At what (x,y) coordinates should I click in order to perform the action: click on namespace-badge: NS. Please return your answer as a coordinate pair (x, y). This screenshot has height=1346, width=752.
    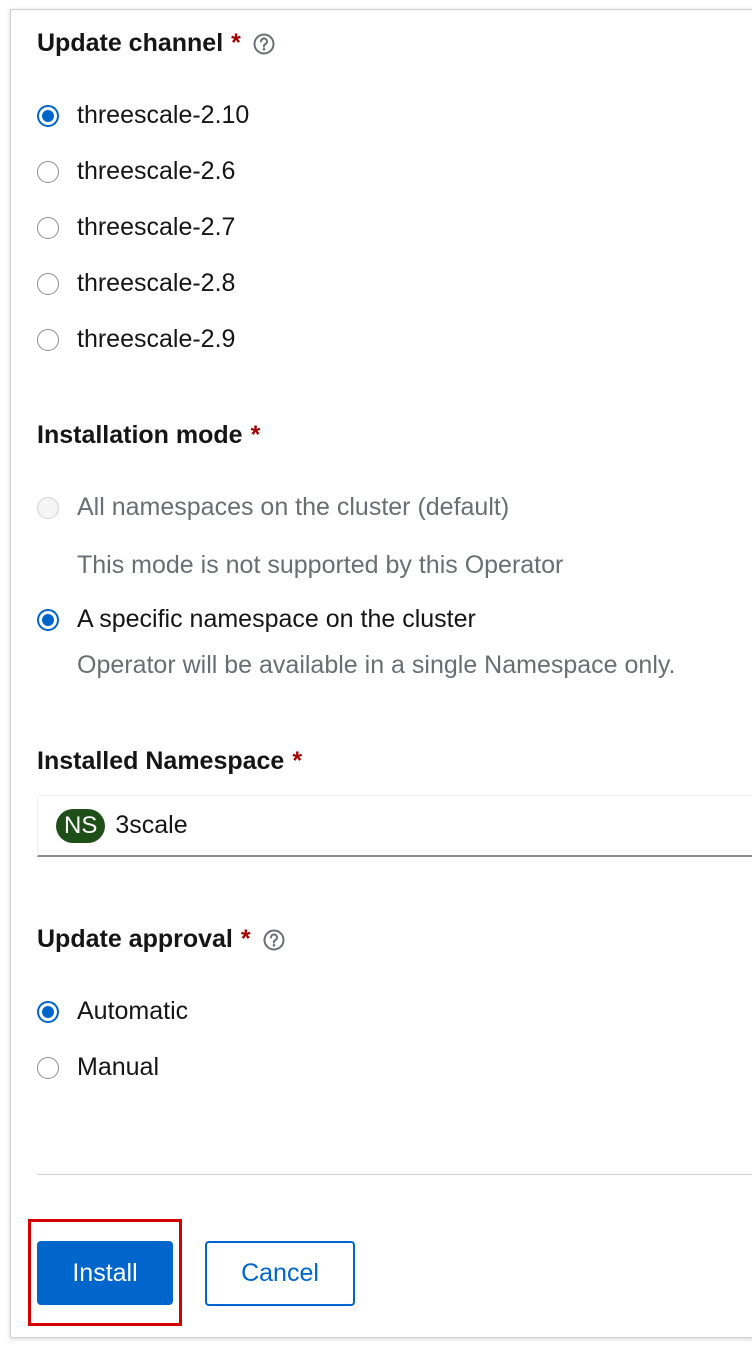
    Looking at the image, I should click on (81, 825).